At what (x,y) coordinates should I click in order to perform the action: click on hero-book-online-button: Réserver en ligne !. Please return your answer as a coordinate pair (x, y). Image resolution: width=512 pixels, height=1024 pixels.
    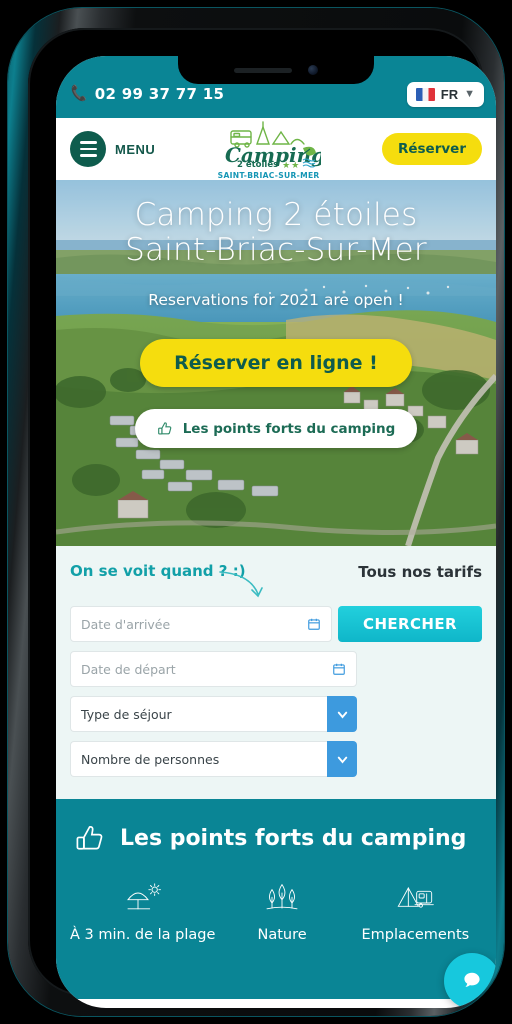
    Looking at the image, I should click on (276, 363).